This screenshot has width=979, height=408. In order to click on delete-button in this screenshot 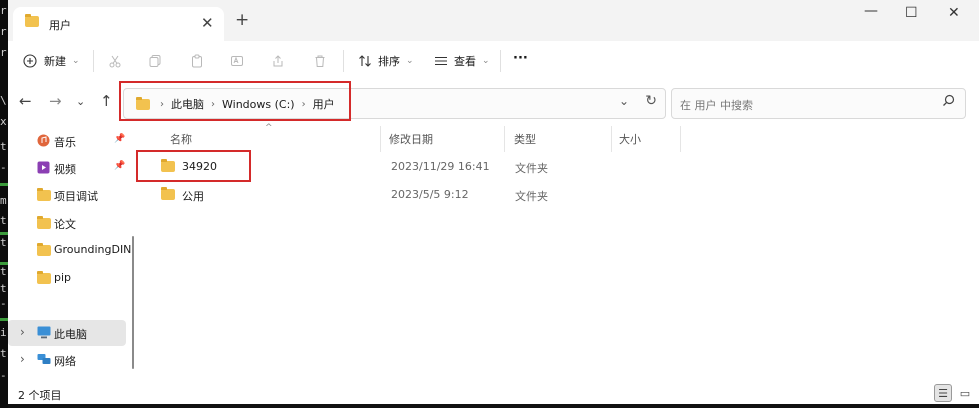, I will do `click(320, 60)`.